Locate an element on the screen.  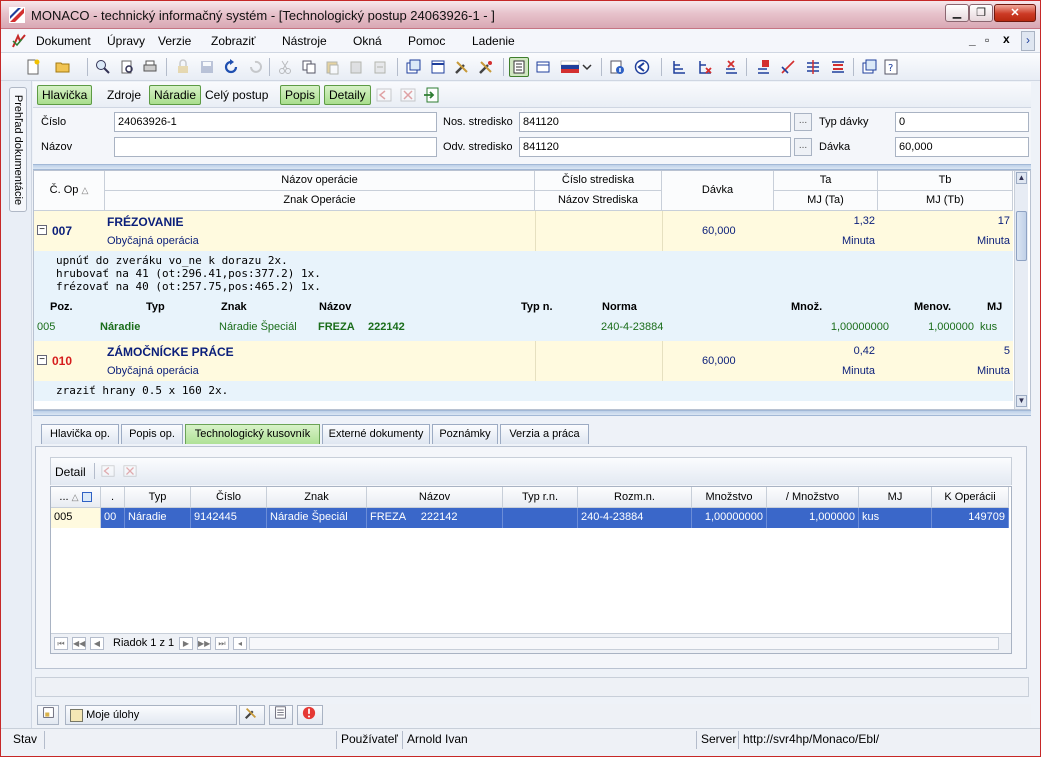
detaily-button: Detaily is located at coordinates (347, 95).